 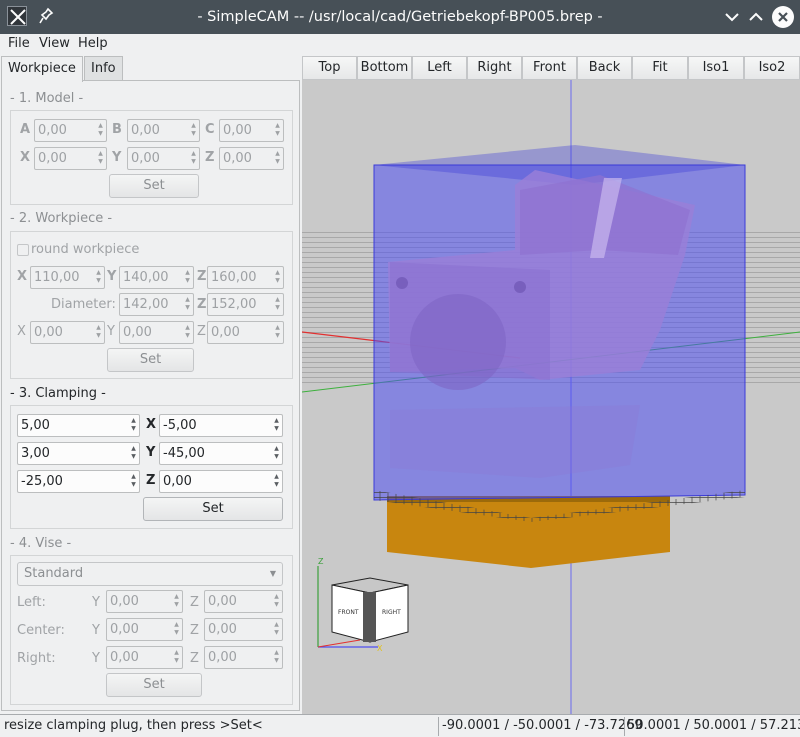 What do you see at coordinates (660, 68) in the screenshot?
I see `view-fit-button: Fit` at bounding box center [660, 68].